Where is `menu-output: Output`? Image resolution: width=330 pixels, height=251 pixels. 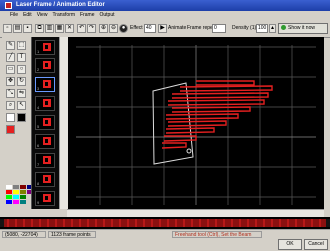
menu-output: Output is located at coordinates (107, 15).